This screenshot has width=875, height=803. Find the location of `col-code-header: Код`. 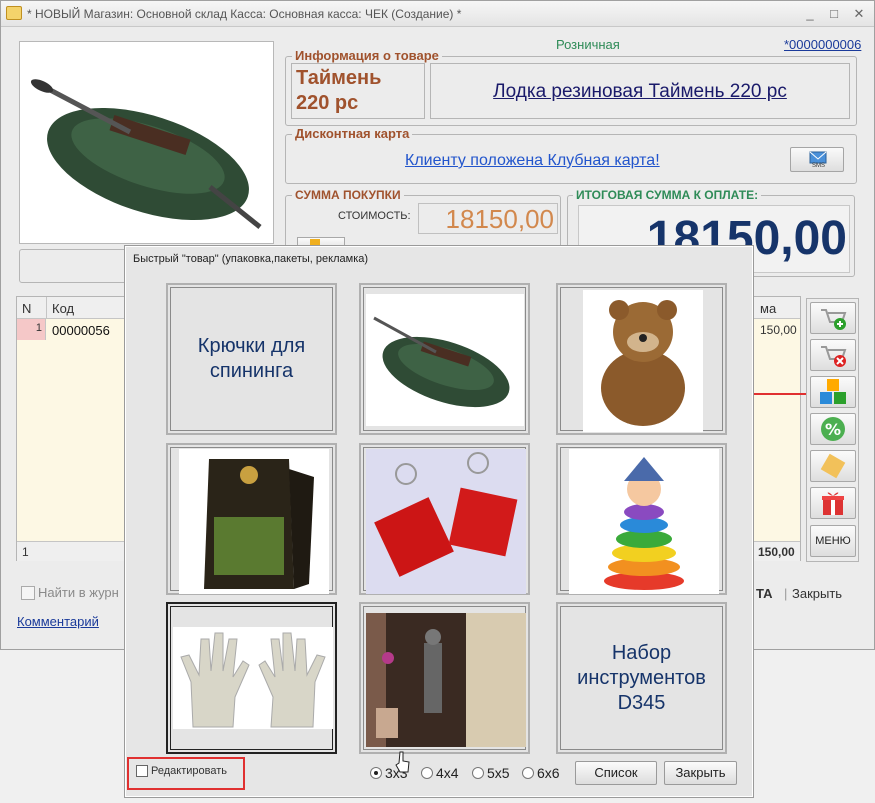

col-code-header: Код is located at coordinates (63, 308).